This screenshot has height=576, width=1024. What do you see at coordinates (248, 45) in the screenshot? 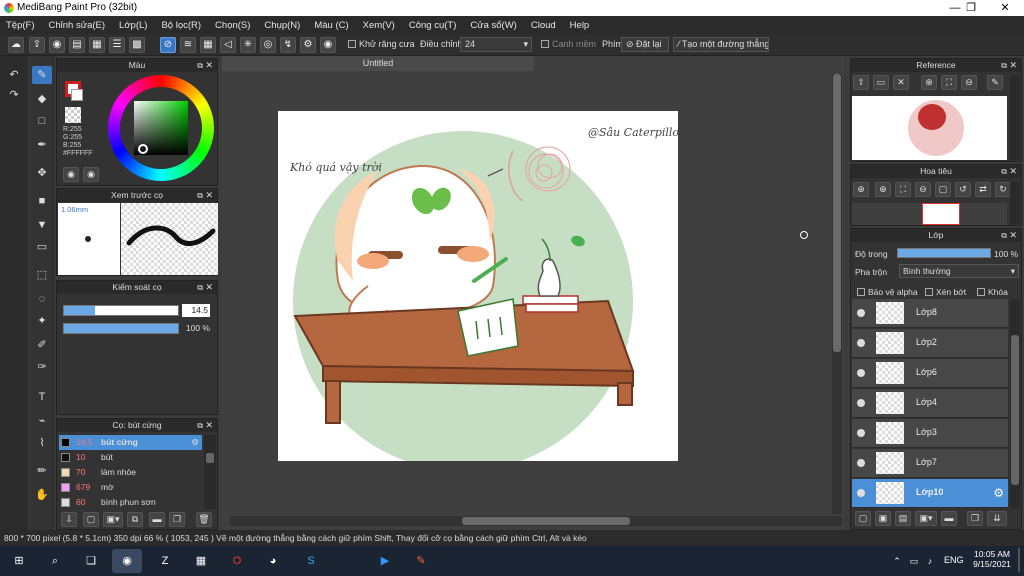
I see `radial-snap-icon: ✳` at bounding box center [248, 45].